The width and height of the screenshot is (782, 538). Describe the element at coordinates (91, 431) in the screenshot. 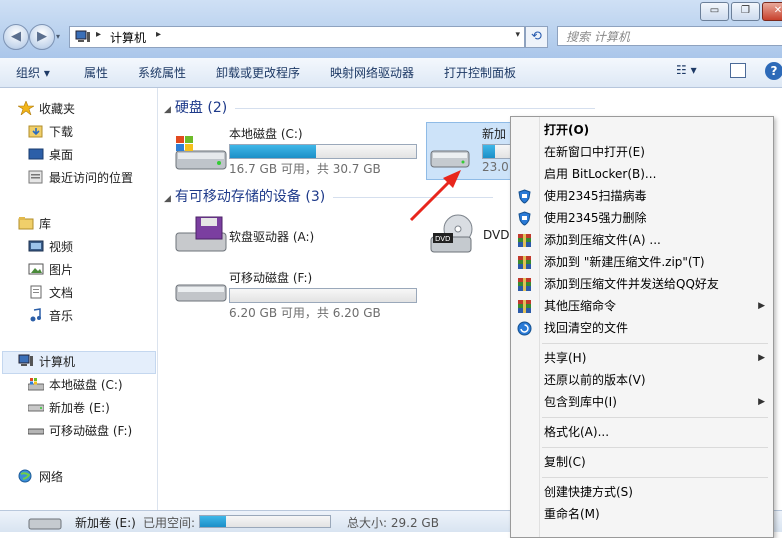

I see `sidebar-item-label: 可移动磁盘 (F:)` at that location.